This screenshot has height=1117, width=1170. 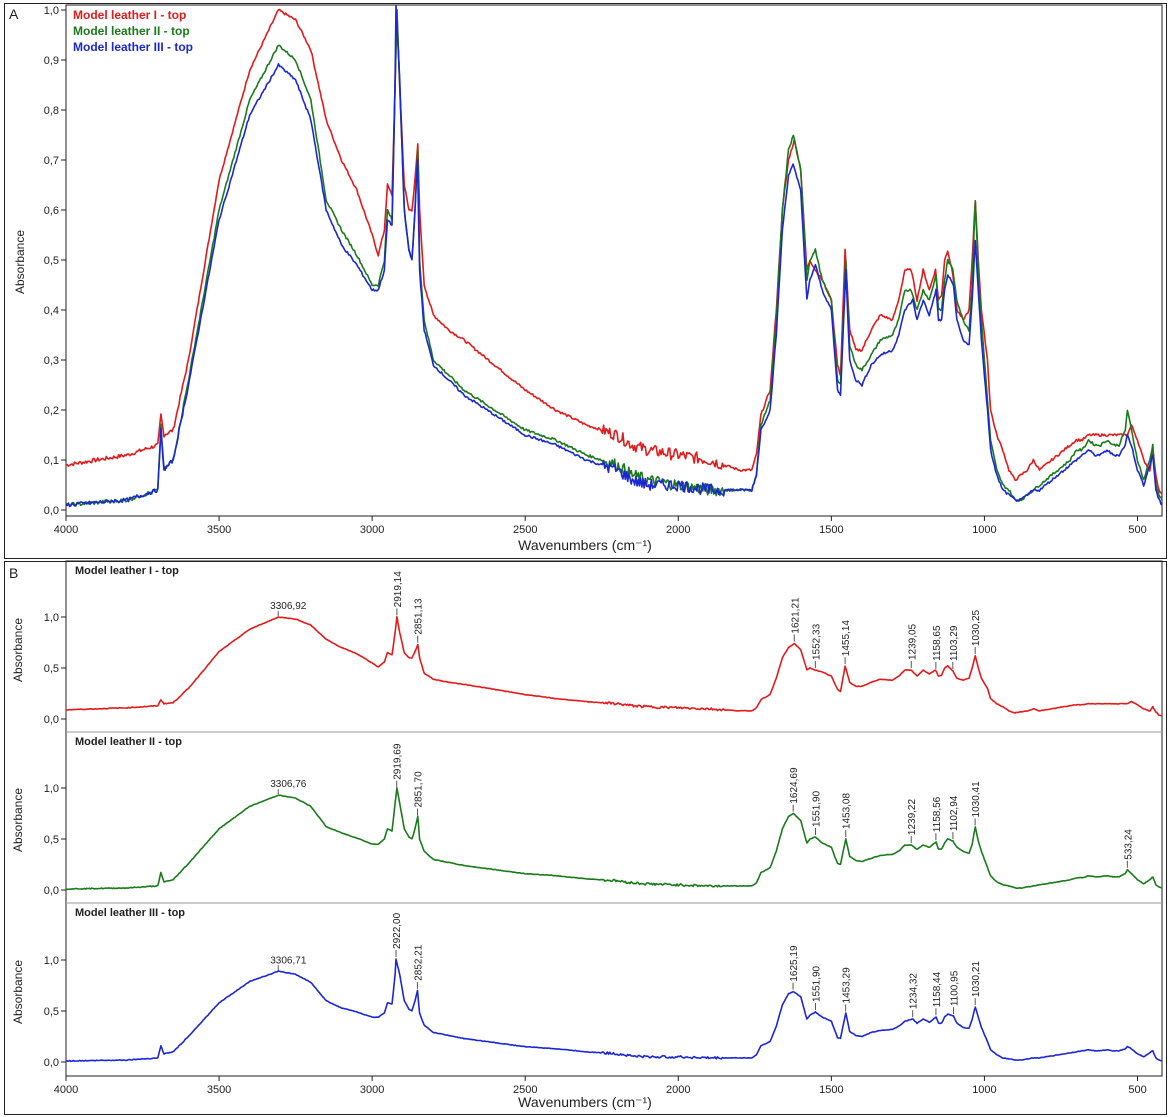 What do you see at coordinates (585, 545) in the screenshot?
I see `xlabel-a: Wavenumbers (cm⁻¹)` at bounding box center [585, 545].